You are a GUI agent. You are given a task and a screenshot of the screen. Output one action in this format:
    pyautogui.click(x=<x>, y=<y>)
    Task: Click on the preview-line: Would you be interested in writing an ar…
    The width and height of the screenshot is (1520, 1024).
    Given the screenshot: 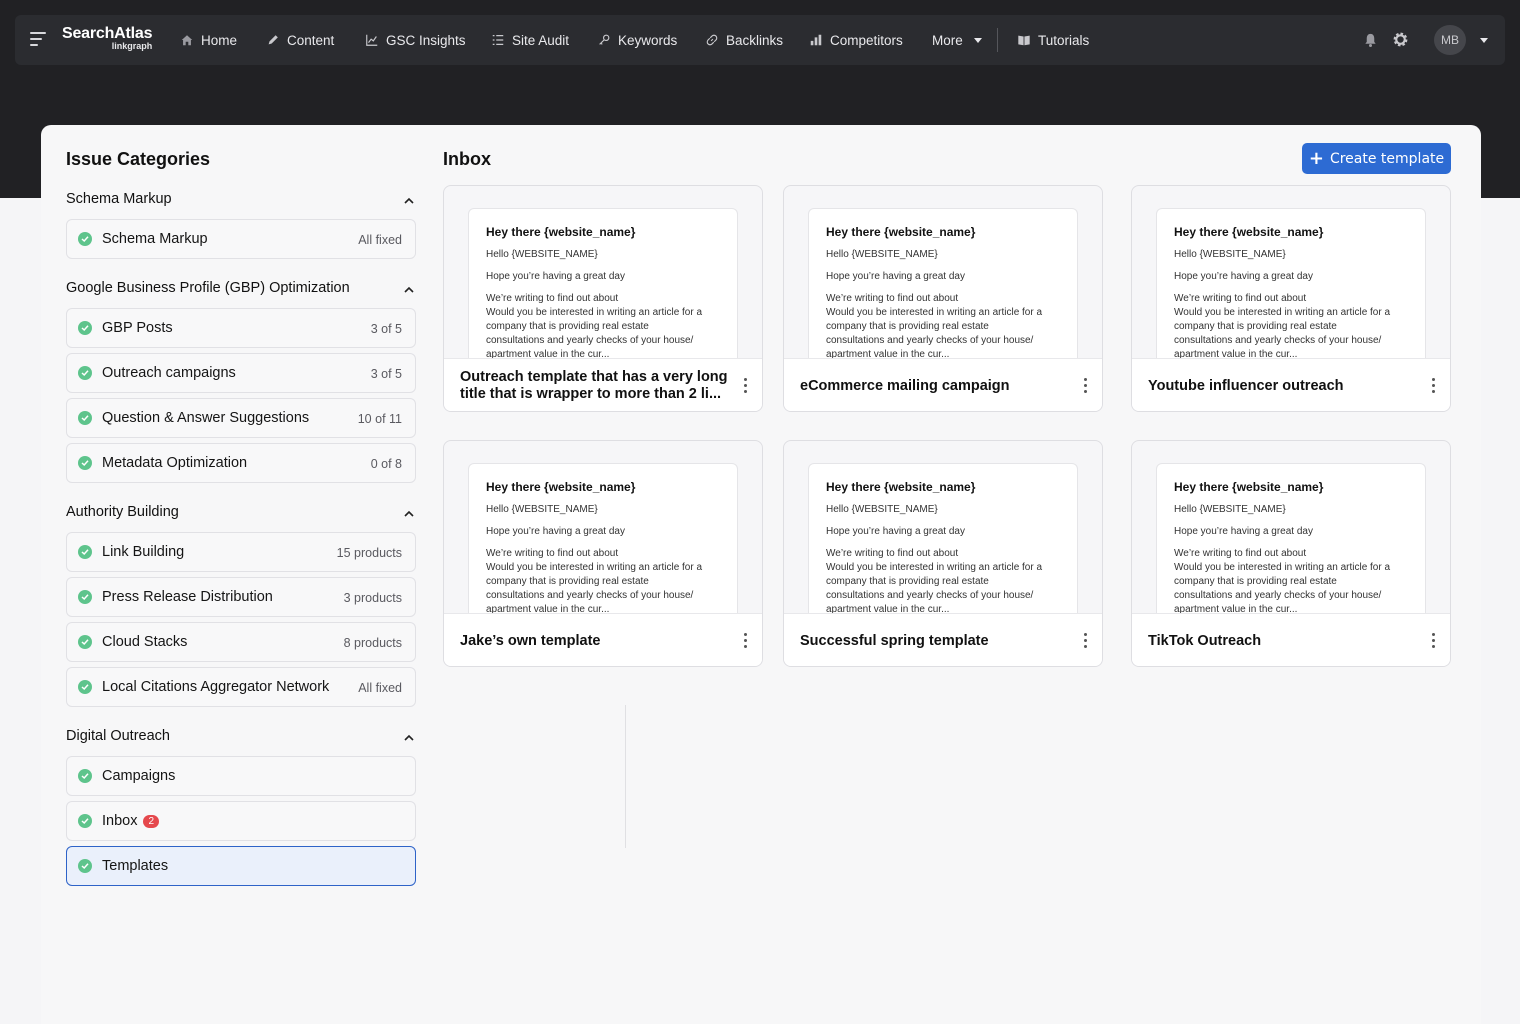 What is the action you would take?
    pyautogui.click(x=934, y=567)
    